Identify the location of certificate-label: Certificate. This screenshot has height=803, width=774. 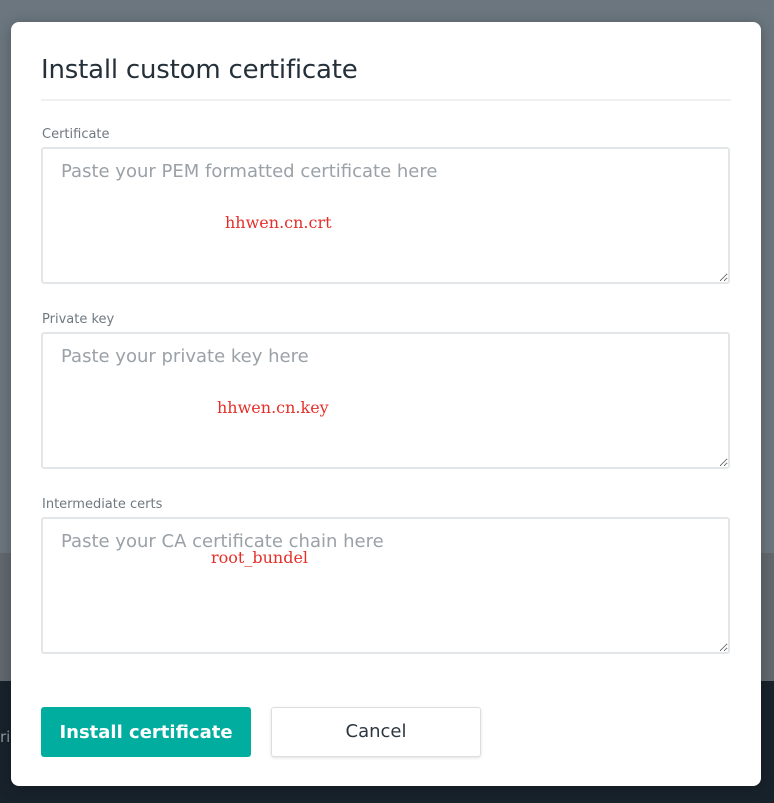
(76, 134).